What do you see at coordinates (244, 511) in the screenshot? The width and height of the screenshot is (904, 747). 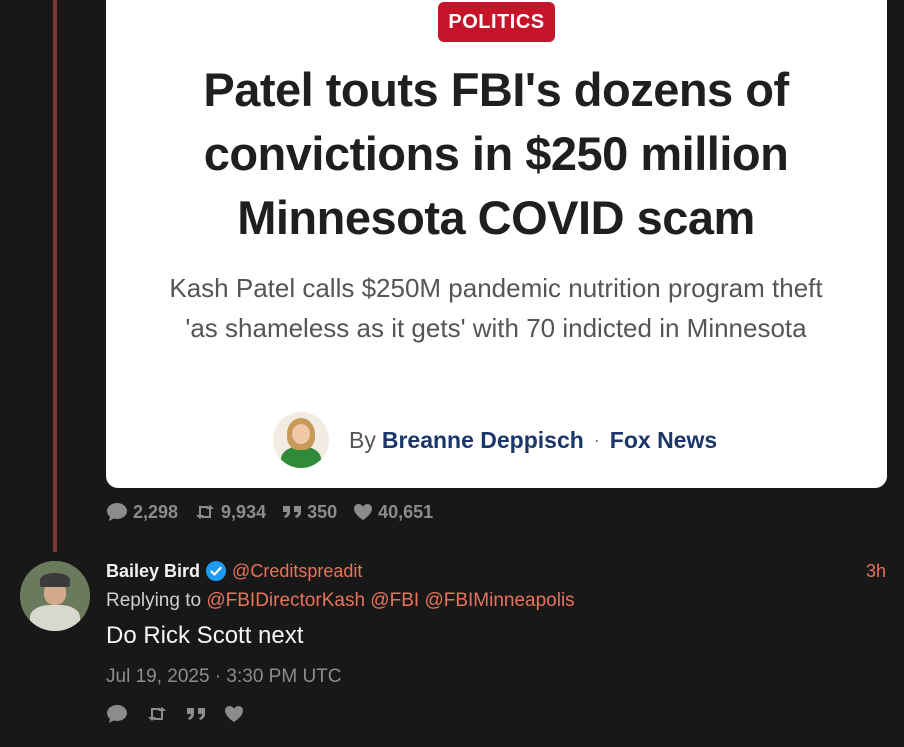 I see `repost-count: 9,934` at bounding box center [244, 511].